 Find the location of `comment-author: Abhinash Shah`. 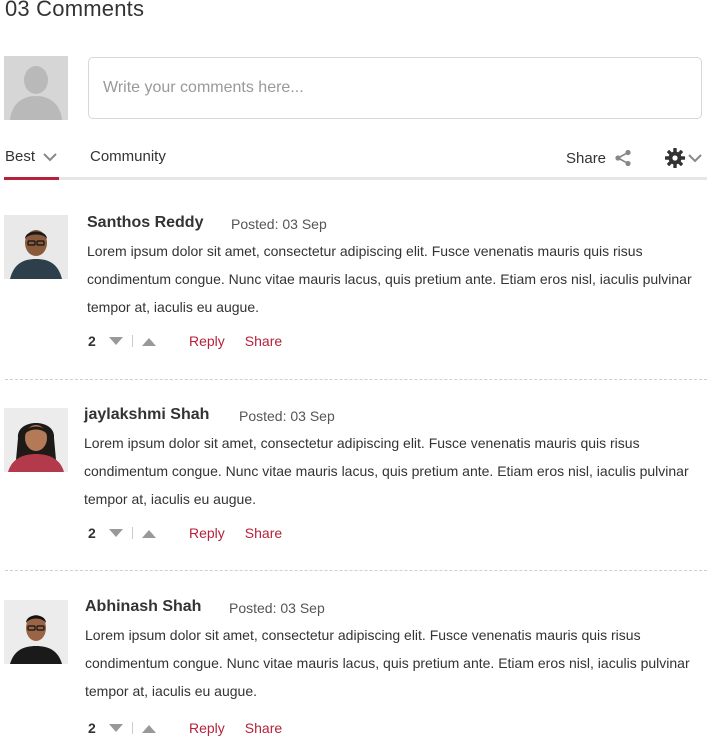

comment-author: Abhinash Shah is located at coordinates (143, 607).